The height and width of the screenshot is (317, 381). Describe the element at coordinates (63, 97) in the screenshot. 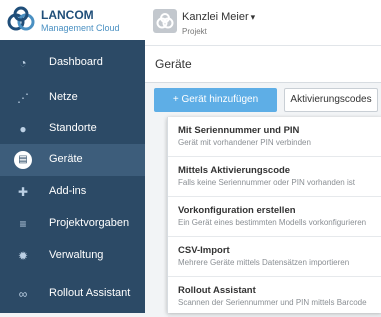

I see `sidebar-item-label: Netze` at that location.